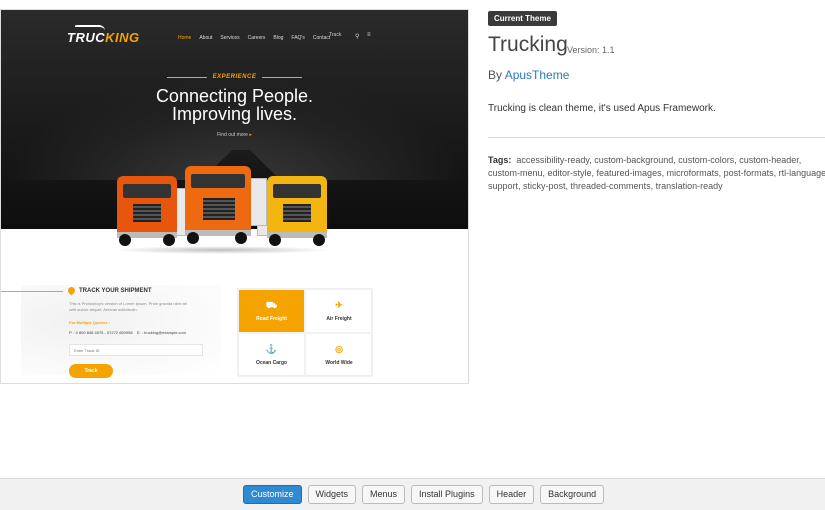  What do you see at coordinates (161, 332) in the screenshot?
I see `contact-email: E. : trucking@example.com` at bounding box center [161, 332].